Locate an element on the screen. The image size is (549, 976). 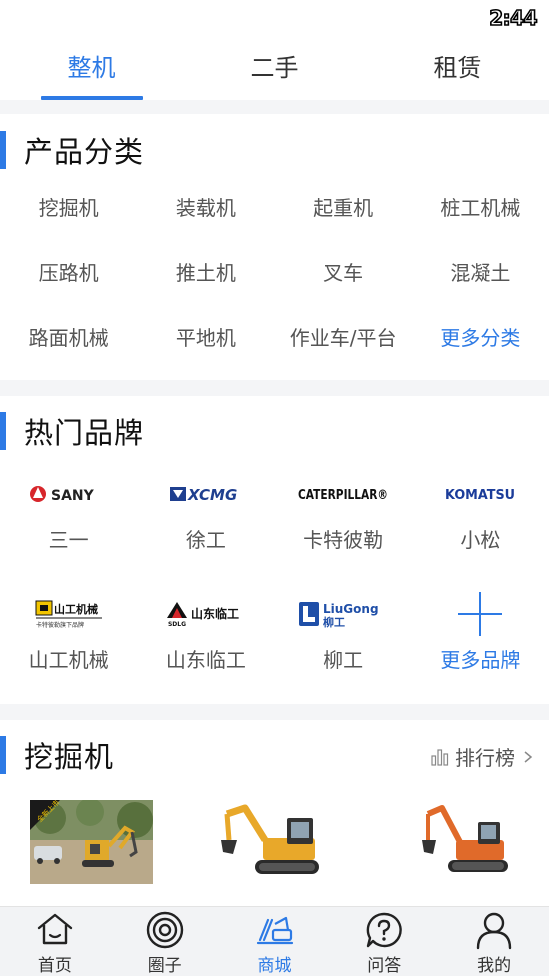
section-header: 挖掘机 is located at coordinates (57, 755).